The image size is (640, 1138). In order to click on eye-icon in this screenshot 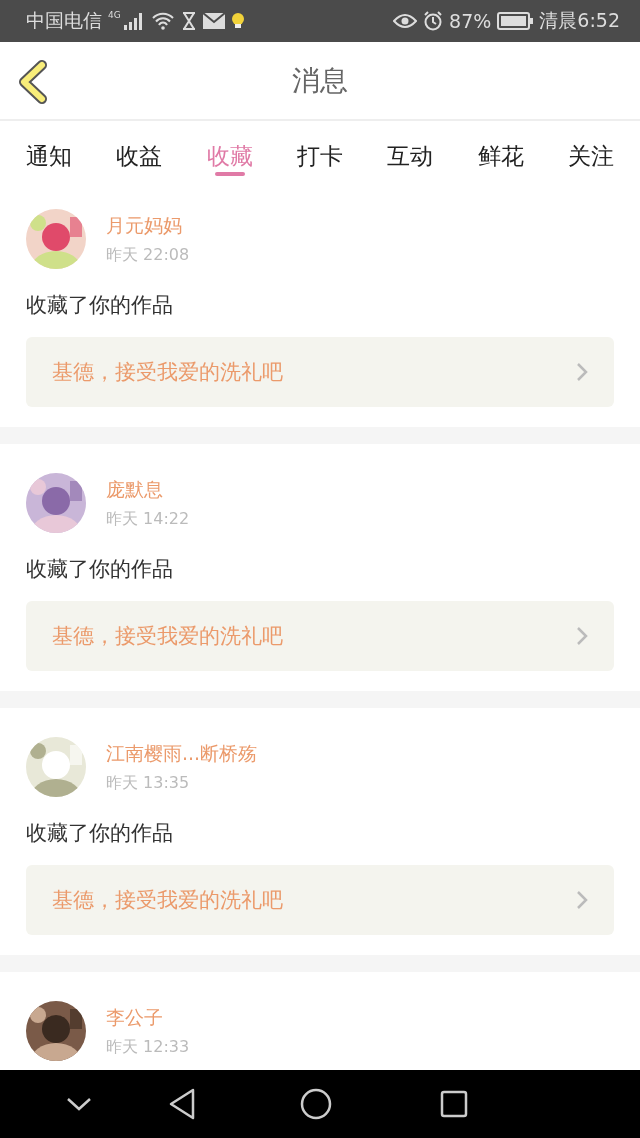, I will do `click(405, 21)`.